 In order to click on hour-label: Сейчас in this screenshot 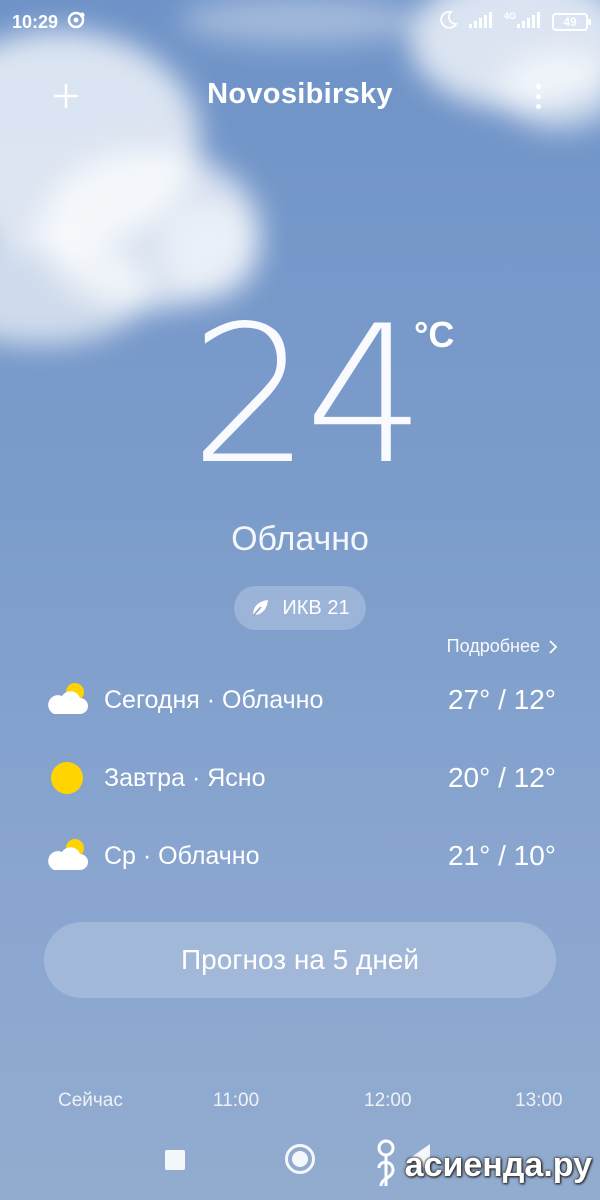, I will do `click(90, 1100)`.